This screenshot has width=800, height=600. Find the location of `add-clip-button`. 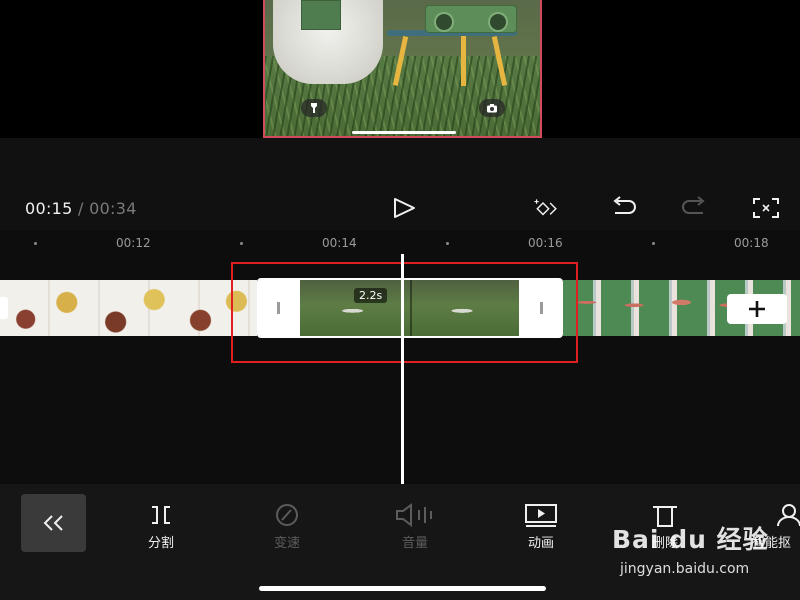

add-clip-button is located at coordinates (757, 309).